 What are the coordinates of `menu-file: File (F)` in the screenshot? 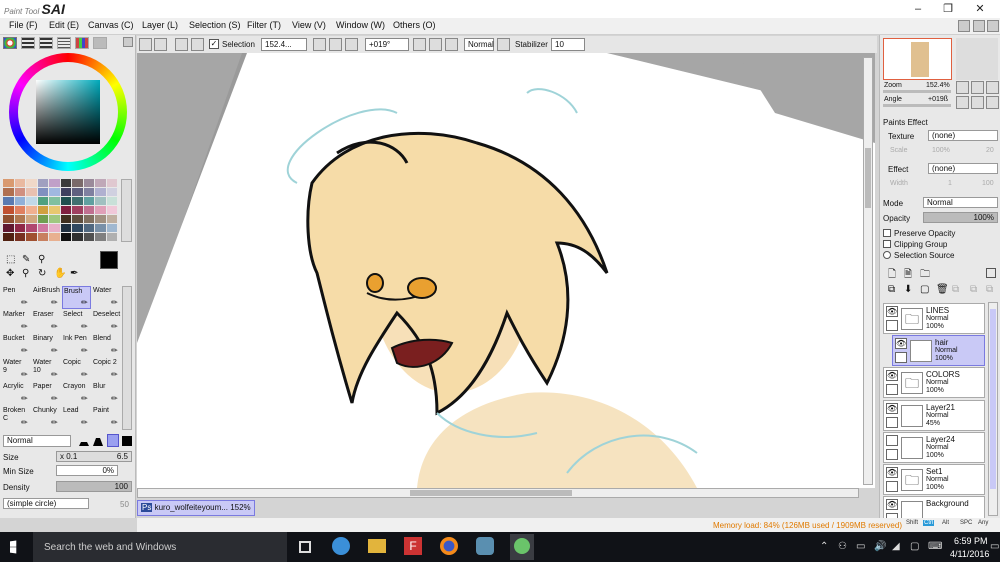 It's located at (23, 25).